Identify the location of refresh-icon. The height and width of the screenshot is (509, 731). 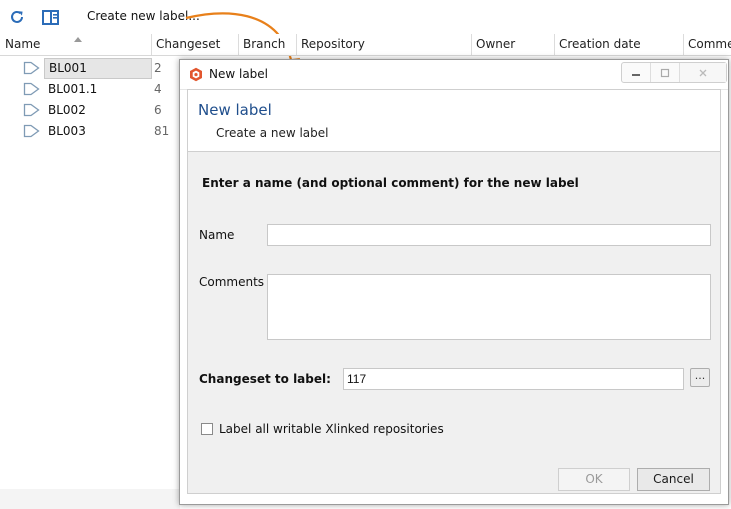
(17, 17).